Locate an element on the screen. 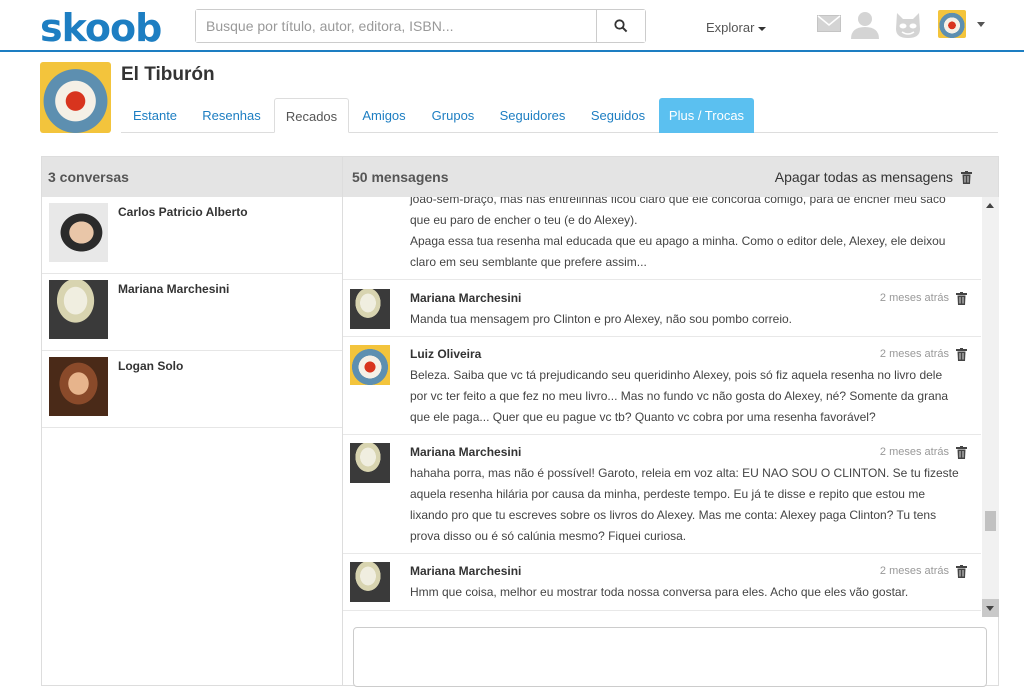  search-button is located at coordinates (620, 26).